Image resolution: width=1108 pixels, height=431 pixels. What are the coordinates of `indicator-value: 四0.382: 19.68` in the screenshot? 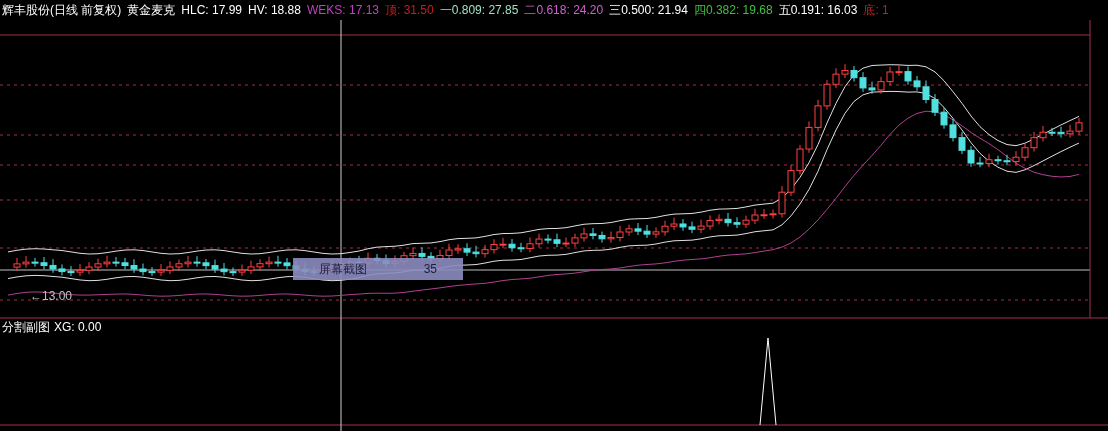 It's located at (733, 10).